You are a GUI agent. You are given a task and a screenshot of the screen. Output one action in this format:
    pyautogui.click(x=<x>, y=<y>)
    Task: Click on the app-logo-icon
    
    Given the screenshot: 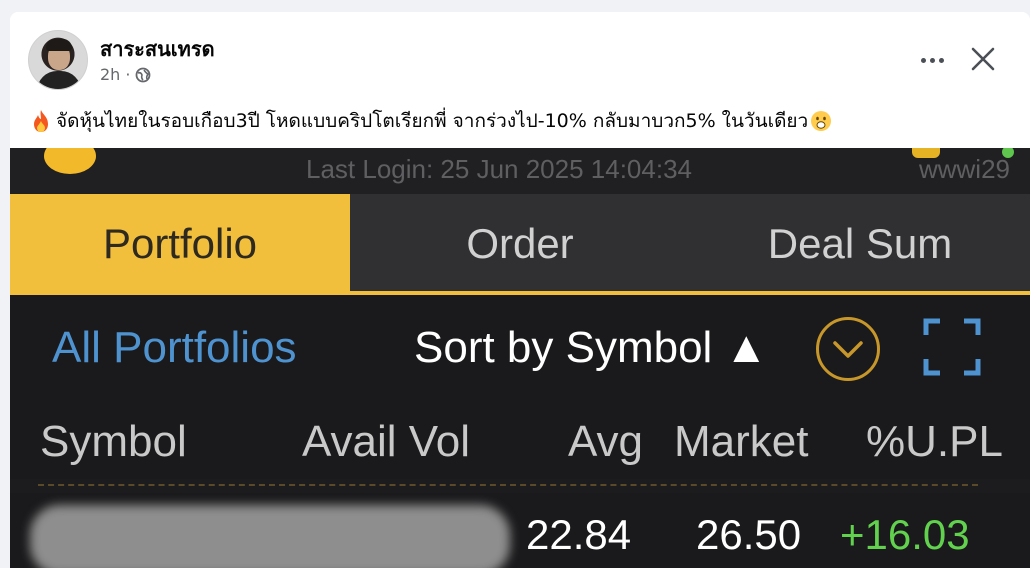 What is the action you would take?
    pyautogui.click(x=70, y=161)
    